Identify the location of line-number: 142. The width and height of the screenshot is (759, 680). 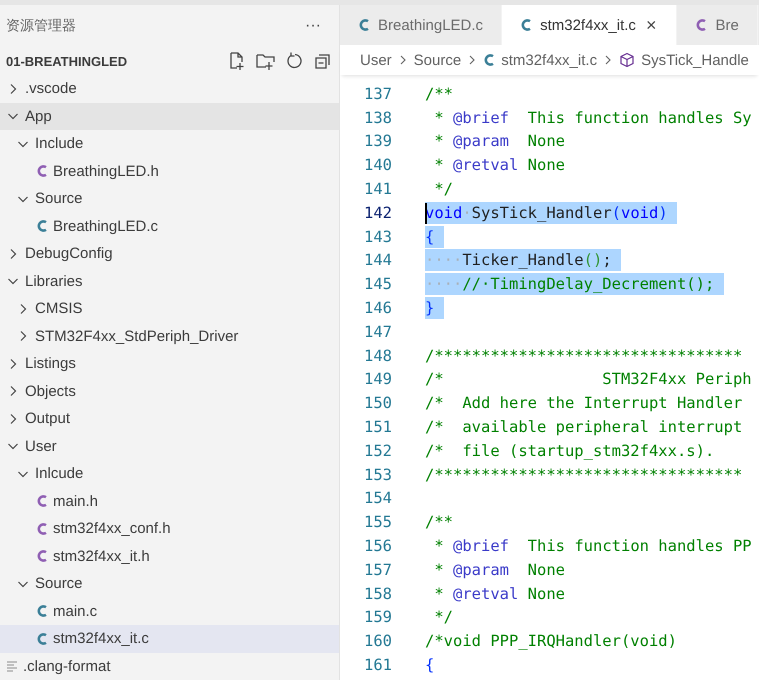
(377, 213).